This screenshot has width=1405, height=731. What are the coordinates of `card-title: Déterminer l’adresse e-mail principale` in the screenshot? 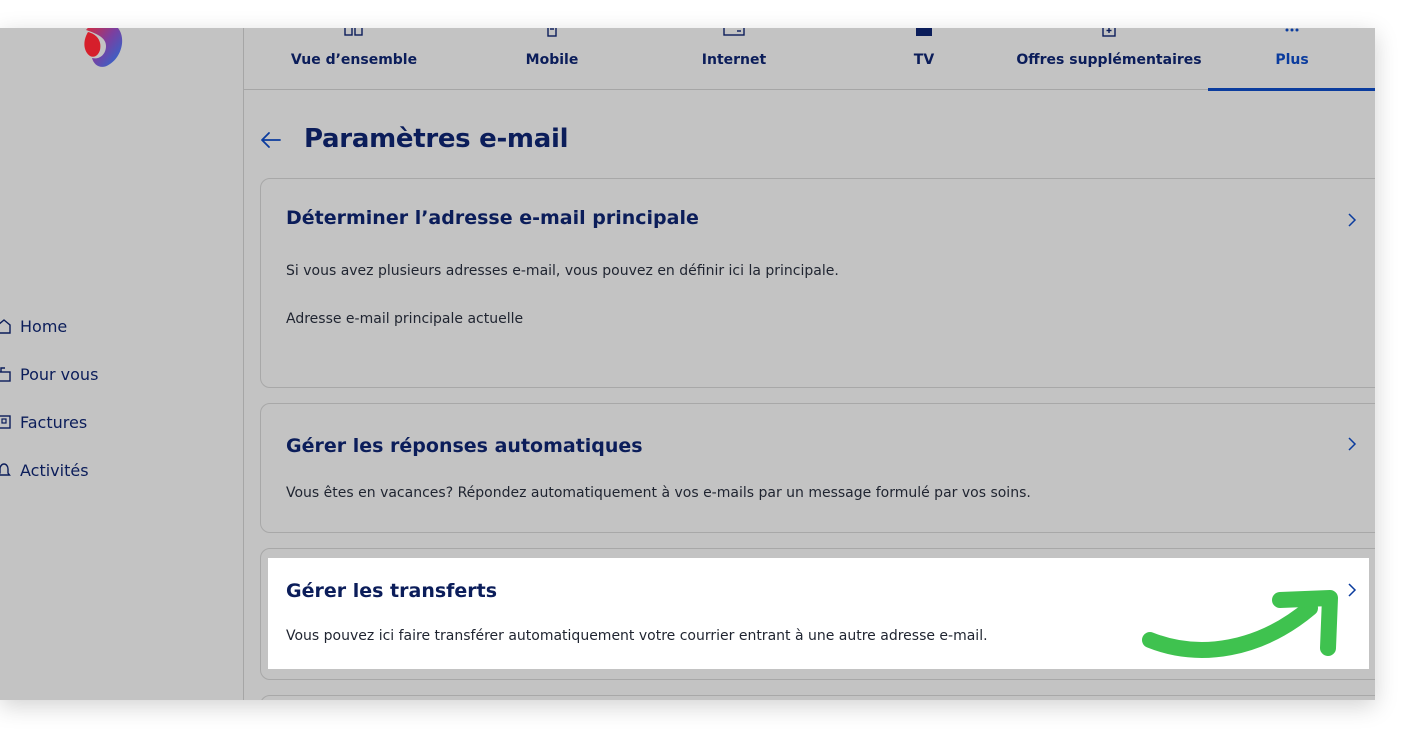 It's located at (492, 218).